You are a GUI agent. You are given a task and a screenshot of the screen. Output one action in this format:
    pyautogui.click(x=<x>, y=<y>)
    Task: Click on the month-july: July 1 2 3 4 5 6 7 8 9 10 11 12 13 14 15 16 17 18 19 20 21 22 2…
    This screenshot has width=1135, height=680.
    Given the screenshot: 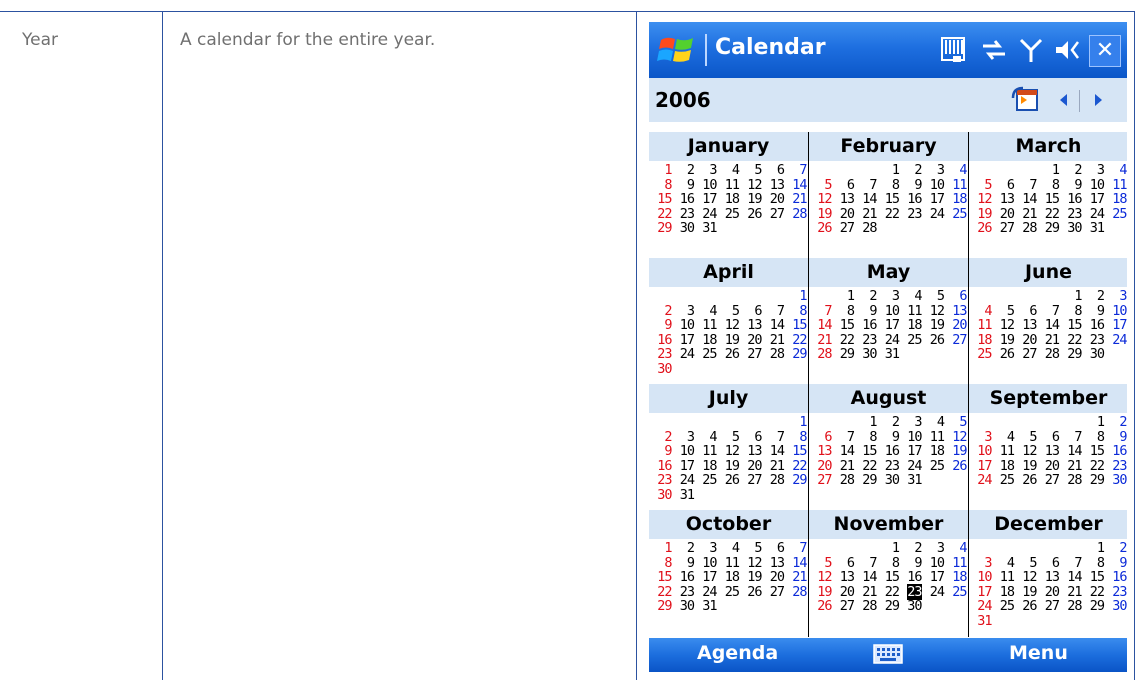 What is the action you would take?
    pyautogui.click(x=728, y=443)
    